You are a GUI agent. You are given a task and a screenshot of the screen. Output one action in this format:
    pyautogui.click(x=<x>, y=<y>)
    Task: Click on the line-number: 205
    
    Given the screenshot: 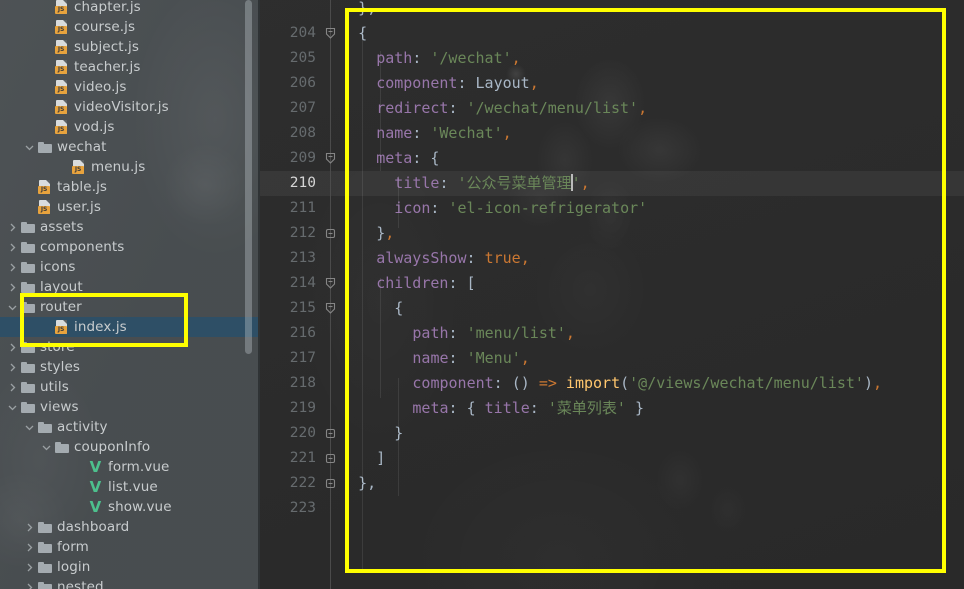 What is the action you would take?
    pyautogui.click(x=288, y=58)
    